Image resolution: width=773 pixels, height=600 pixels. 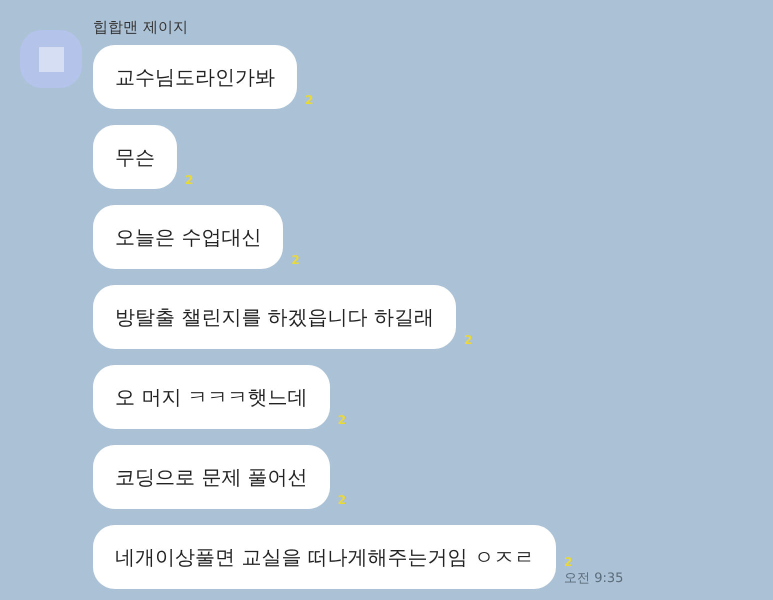 What do you see at coordinates (324, 557) in the screenshot?
I see `message-bubble: 네개이상풀면 교실을 떠나게해주는거임 ㅇㅈㄹ` at bounding box center [324, 557].